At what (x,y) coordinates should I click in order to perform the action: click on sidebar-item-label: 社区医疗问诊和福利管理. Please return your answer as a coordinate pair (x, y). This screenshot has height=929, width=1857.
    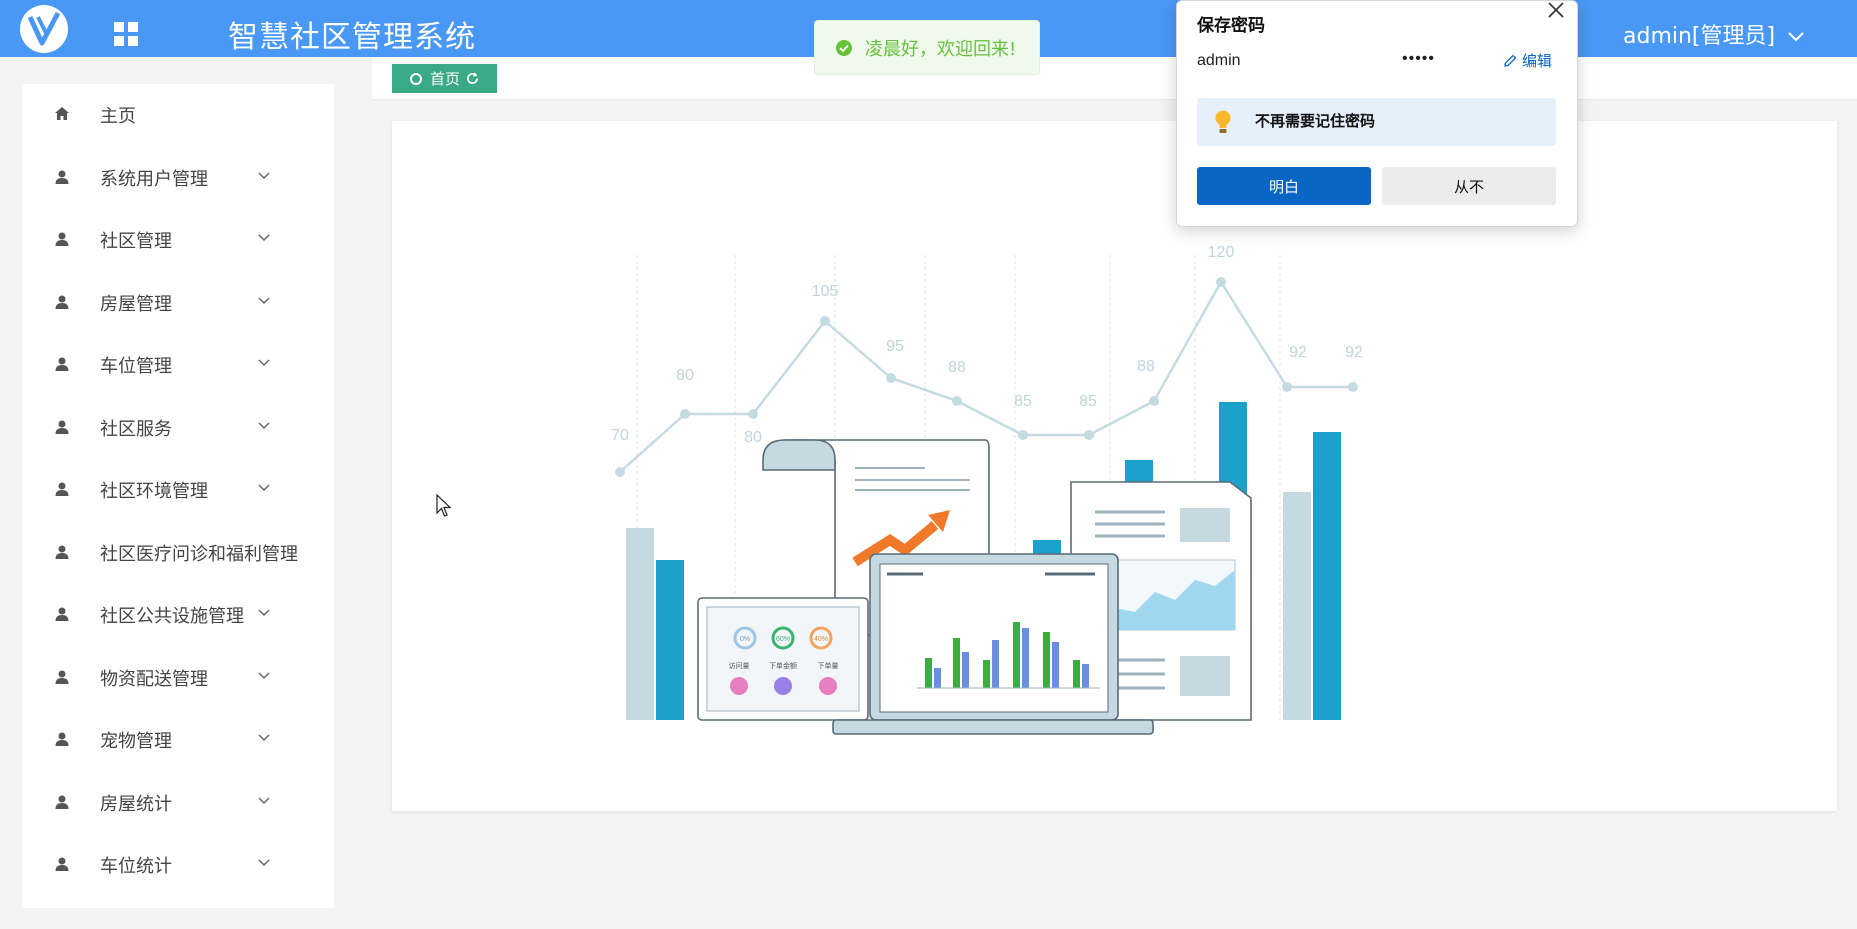
    Looking at the image, I should click on (199, 554).